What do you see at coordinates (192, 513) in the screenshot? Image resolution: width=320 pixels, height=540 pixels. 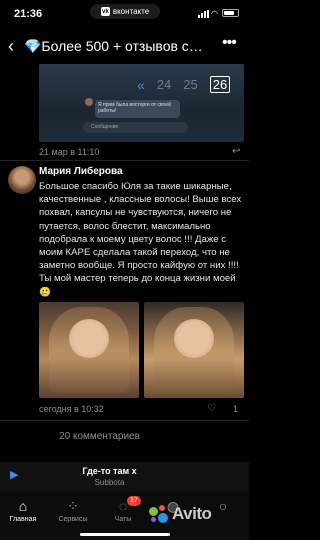 I see `avito-wordmark: Avito` at bounding box center [192, 513].